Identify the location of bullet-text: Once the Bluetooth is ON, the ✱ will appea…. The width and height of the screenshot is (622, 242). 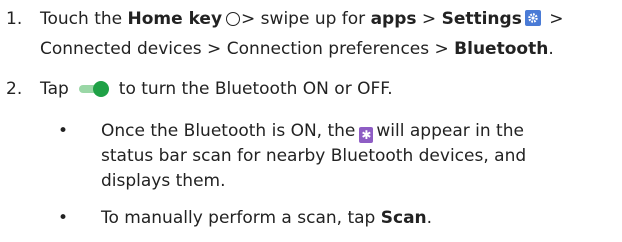
(312, 132).